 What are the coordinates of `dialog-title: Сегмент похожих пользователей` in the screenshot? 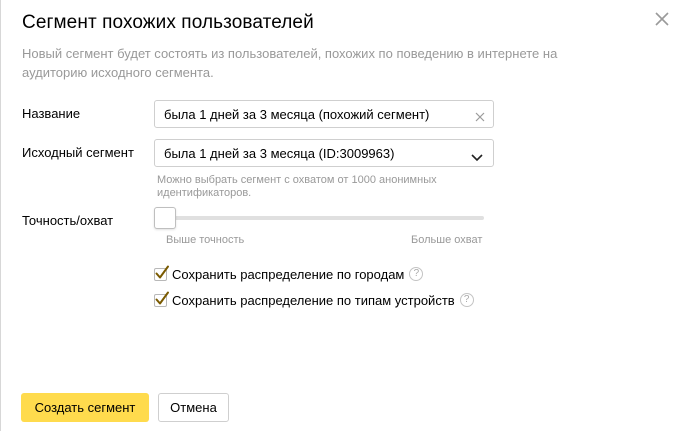 It's located at (168, 22).